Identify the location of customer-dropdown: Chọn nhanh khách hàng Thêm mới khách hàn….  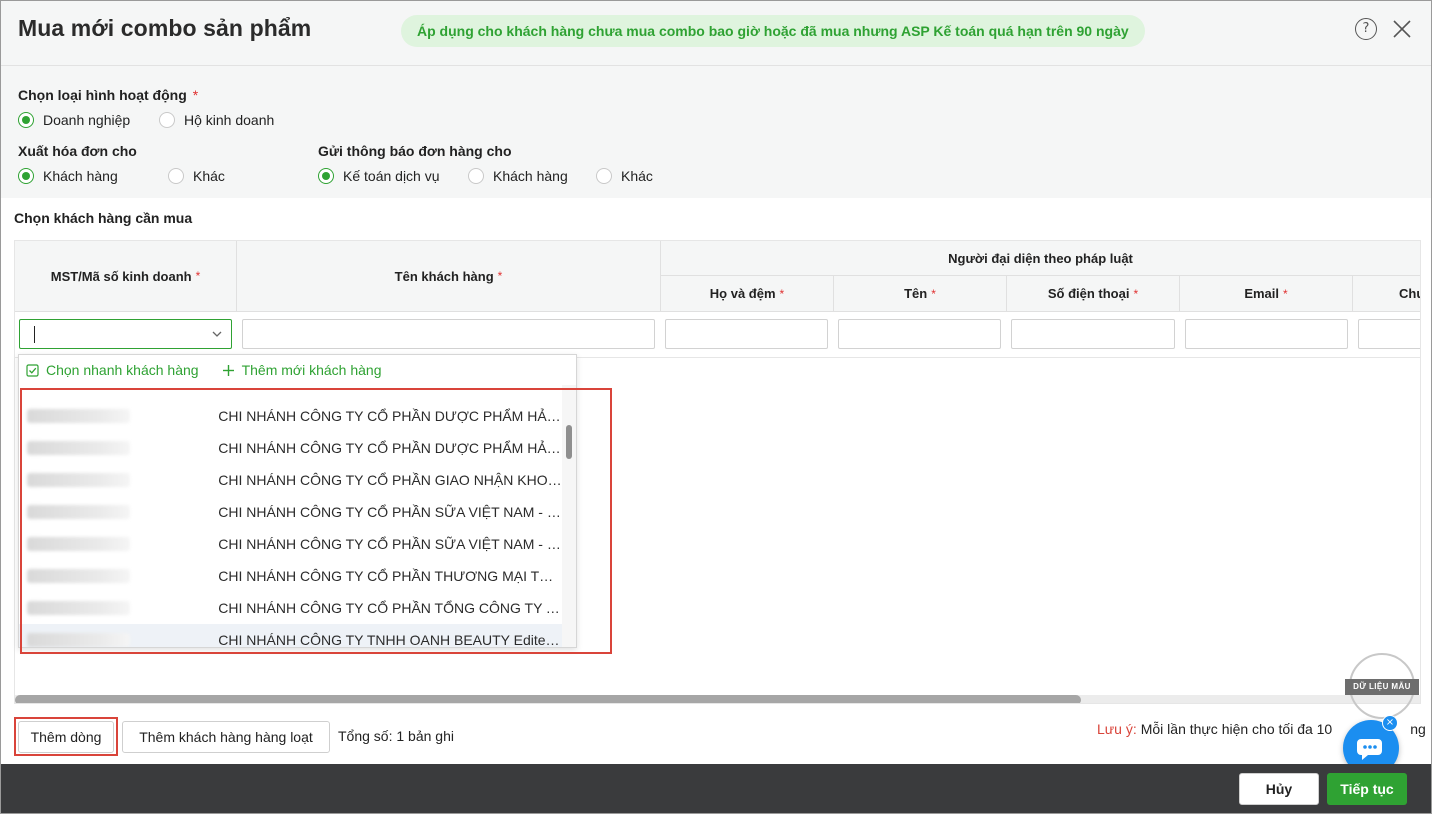
(297, 501).